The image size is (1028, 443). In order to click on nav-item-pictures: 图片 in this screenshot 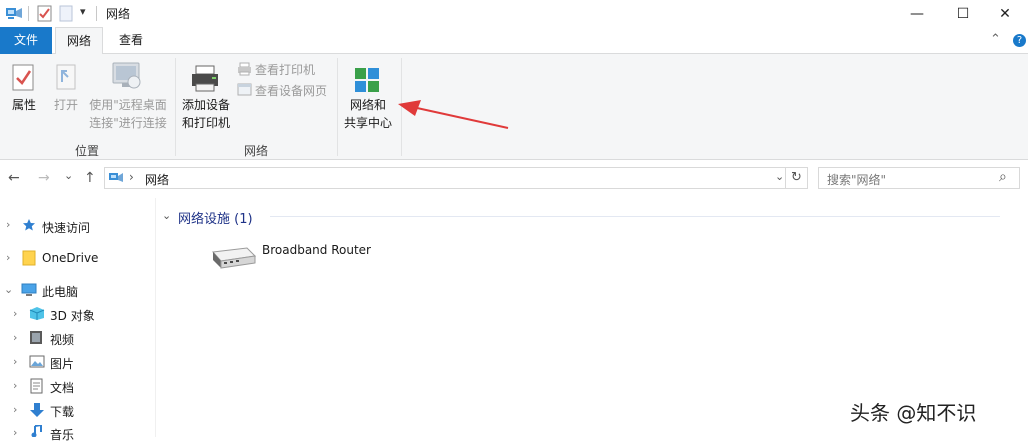, I will do `click(62, 363)`.